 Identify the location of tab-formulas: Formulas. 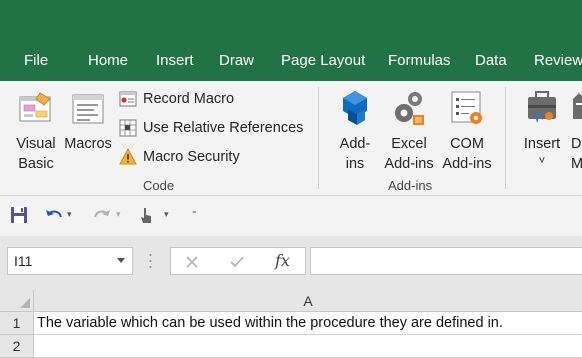
(419, 60).